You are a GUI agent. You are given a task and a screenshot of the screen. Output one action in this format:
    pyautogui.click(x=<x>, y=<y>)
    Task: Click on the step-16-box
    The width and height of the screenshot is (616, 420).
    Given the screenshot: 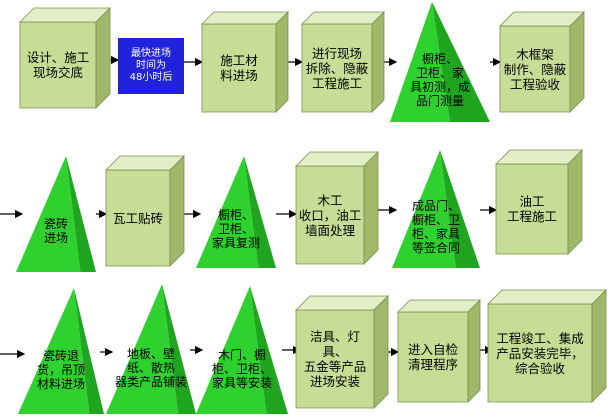 What is the action you would take?
    pyautogui.click(x=439, y=351)
    